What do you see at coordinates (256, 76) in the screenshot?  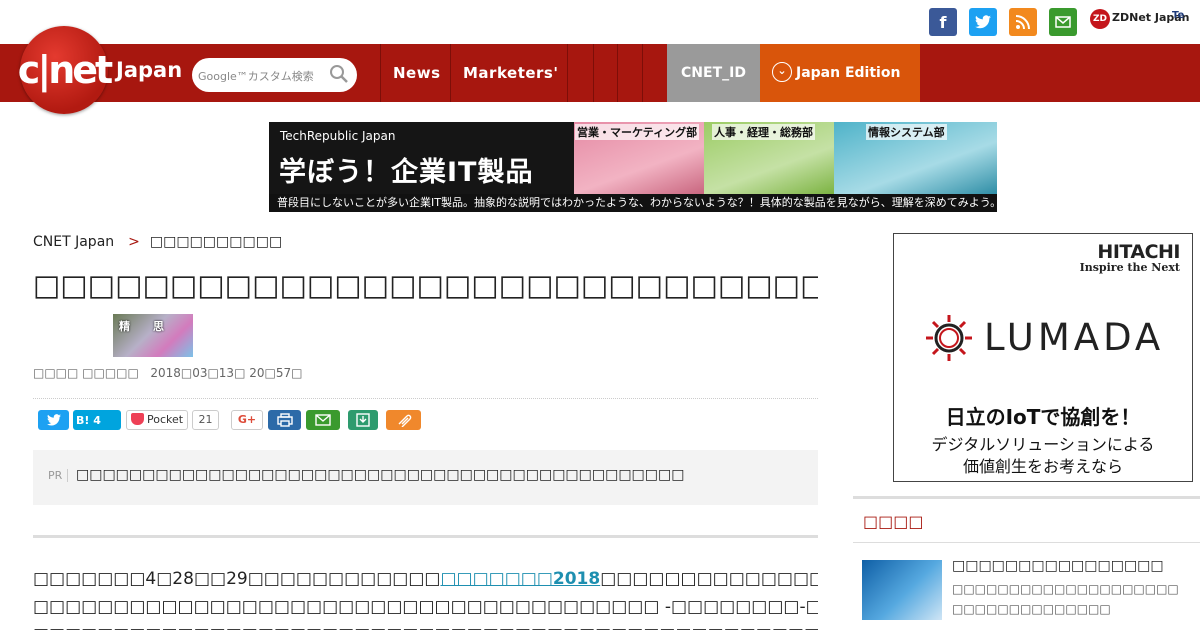 I see `search-input: Google™カスタム検索` at bounding box center [256, 76].